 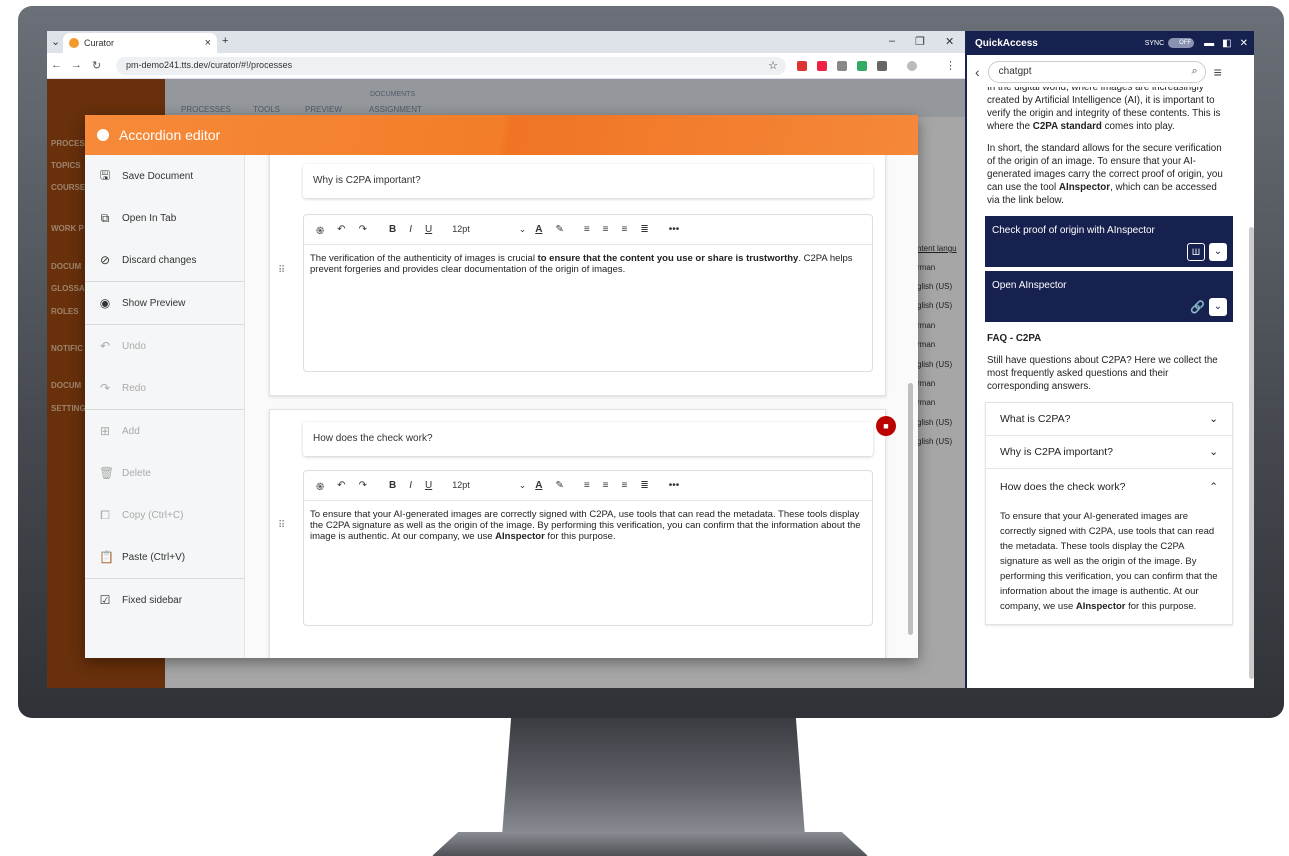 I want to click on browser-tab: Curator ×, so click(x=140, y=43).